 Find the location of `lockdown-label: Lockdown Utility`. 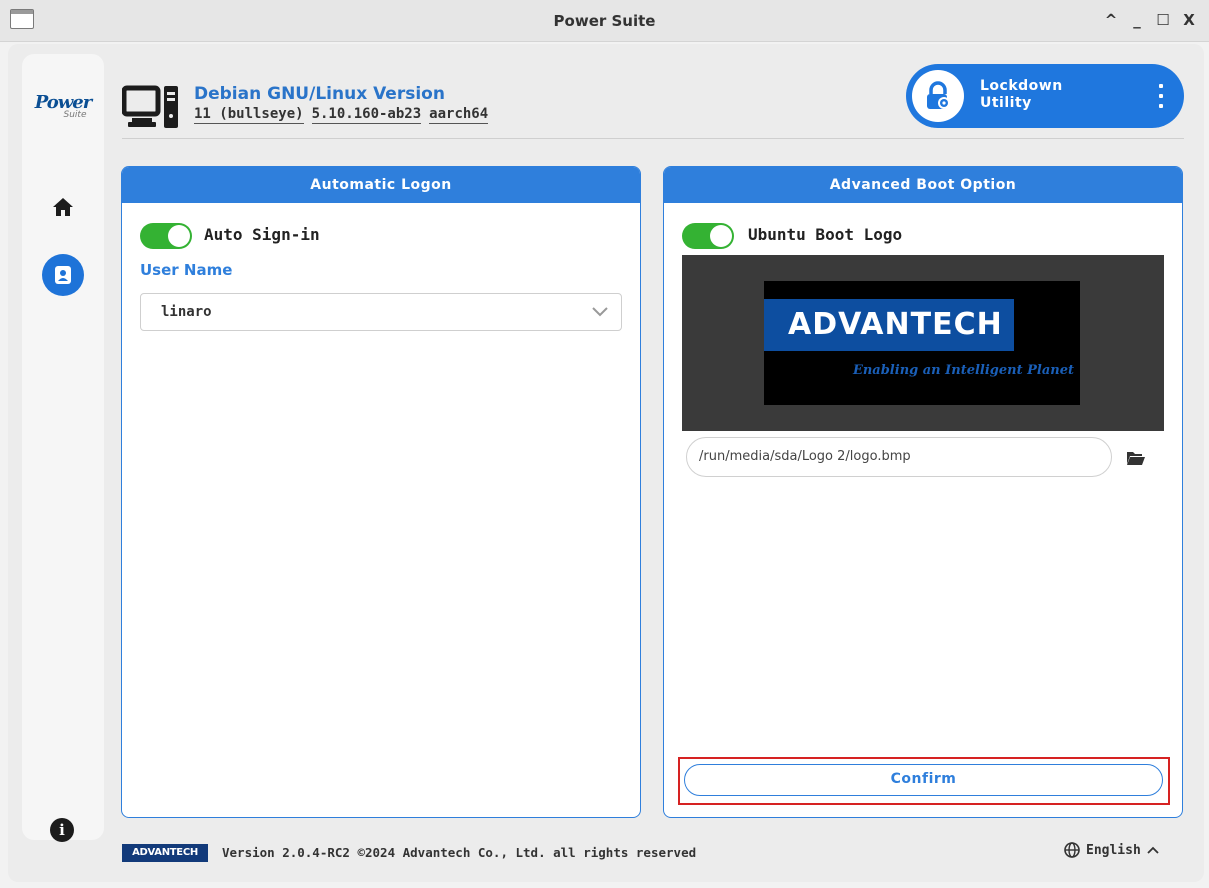

lockdown-label: Lockdown Utility is located at coordinates (1021, 95).